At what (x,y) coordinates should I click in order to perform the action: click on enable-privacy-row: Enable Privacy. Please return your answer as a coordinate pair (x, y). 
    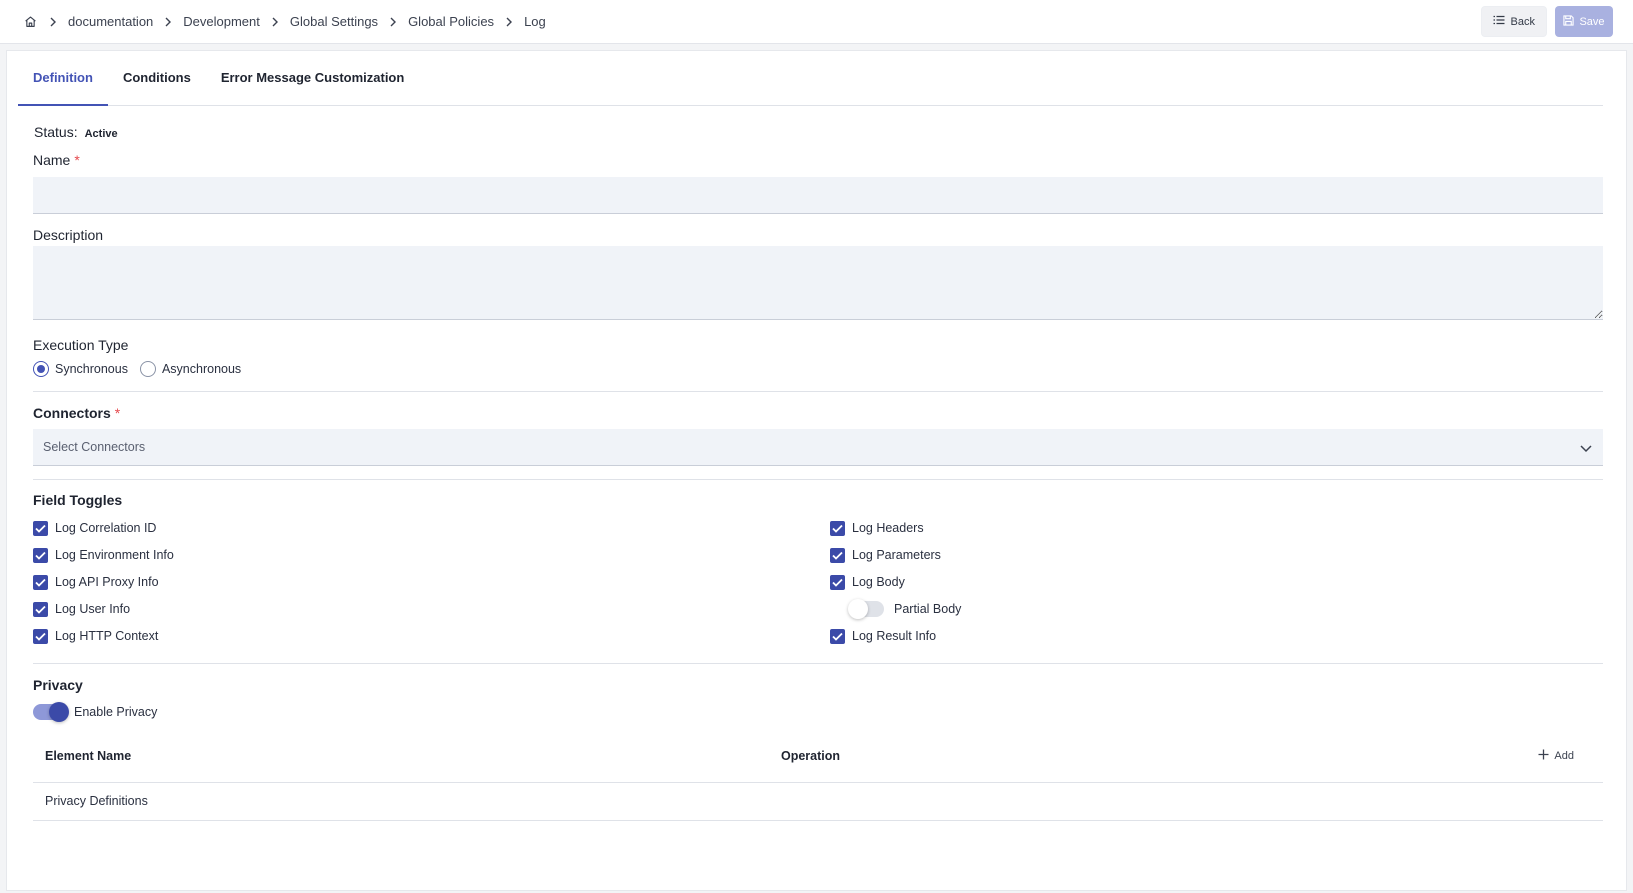
    Looking at the image, I should click on (95, 712).